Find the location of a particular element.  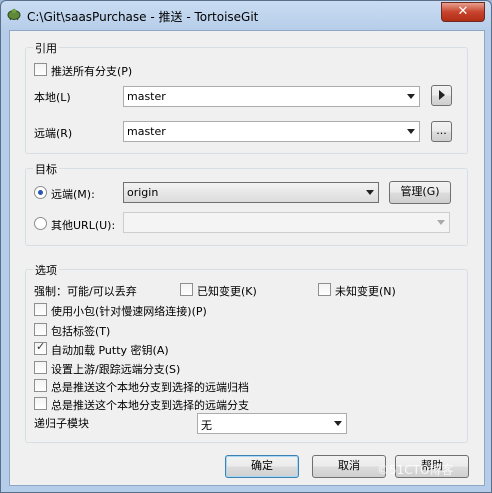

include-tags-checkbox is located at coordinates (40, 329).